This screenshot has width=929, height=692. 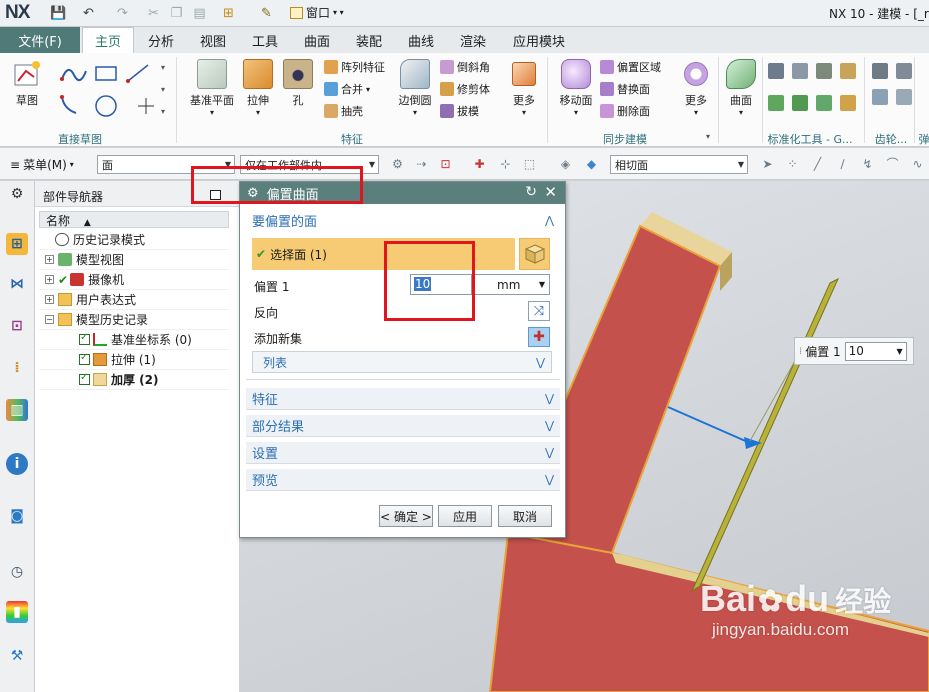 I want to click on web-browser-icon: ◙, so click(x=17, y=516).